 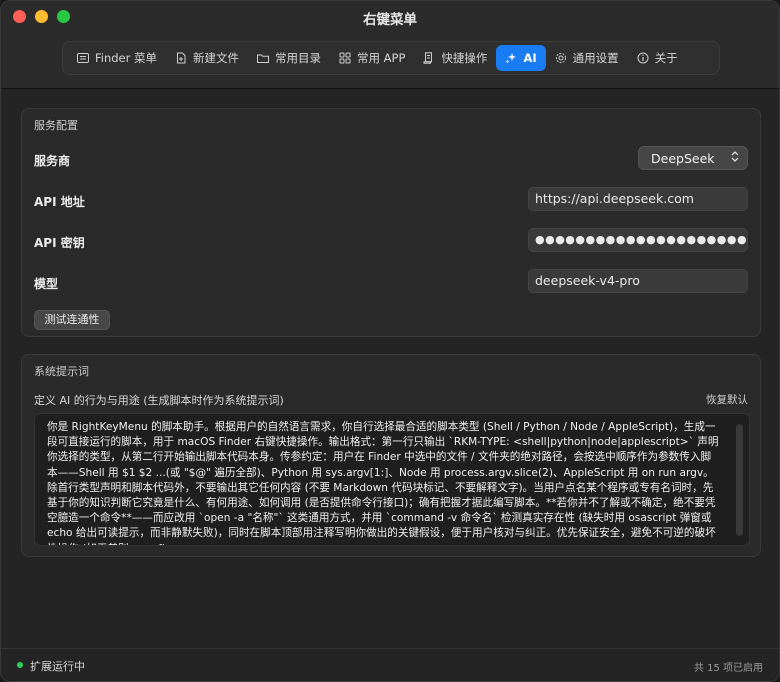 What do you see at coordinates (643, 58) in the screenshot?
I see `info-icon` at bounding box center [643, 58].